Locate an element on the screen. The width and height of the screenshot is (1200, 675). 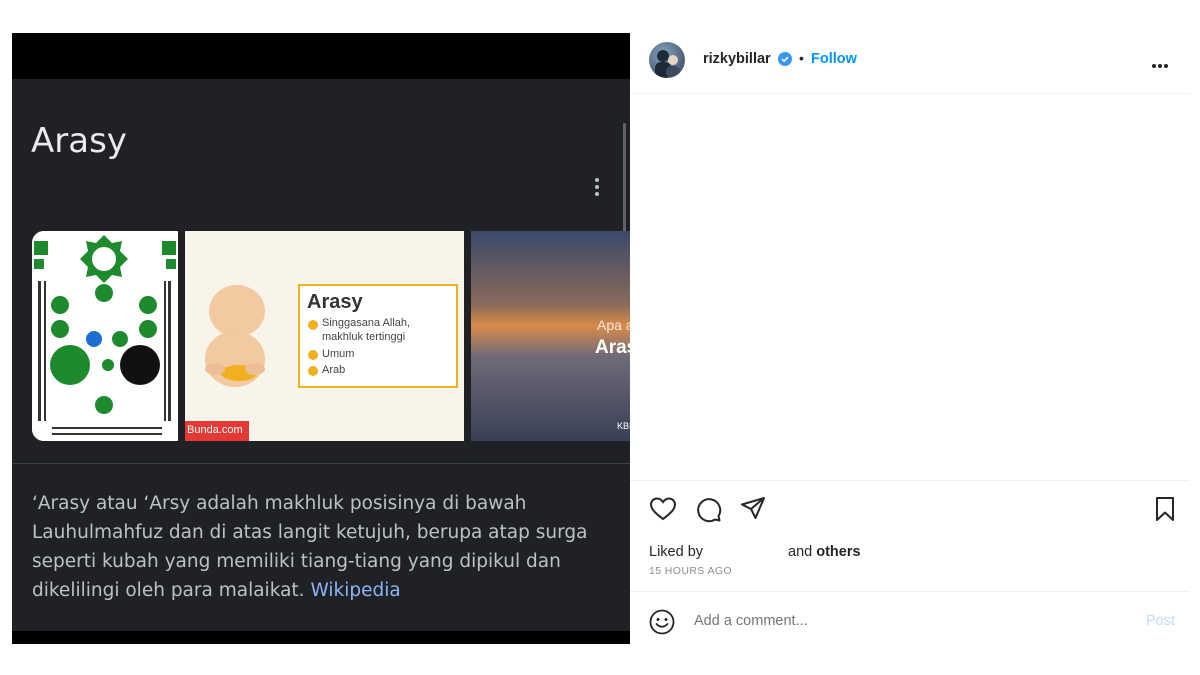
infographic-line-4: Arab is located at coordinates (334, 370).